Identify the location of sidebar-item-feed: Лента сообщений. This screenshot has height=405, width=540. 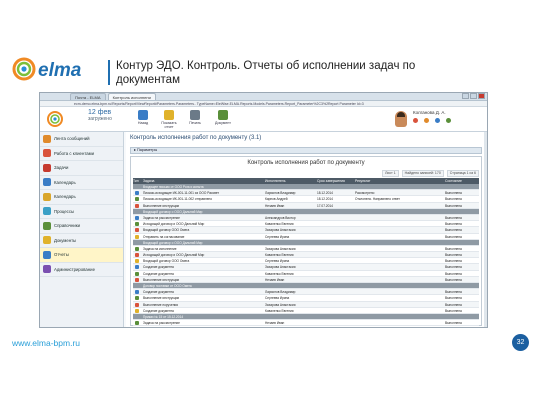
(81, 139).